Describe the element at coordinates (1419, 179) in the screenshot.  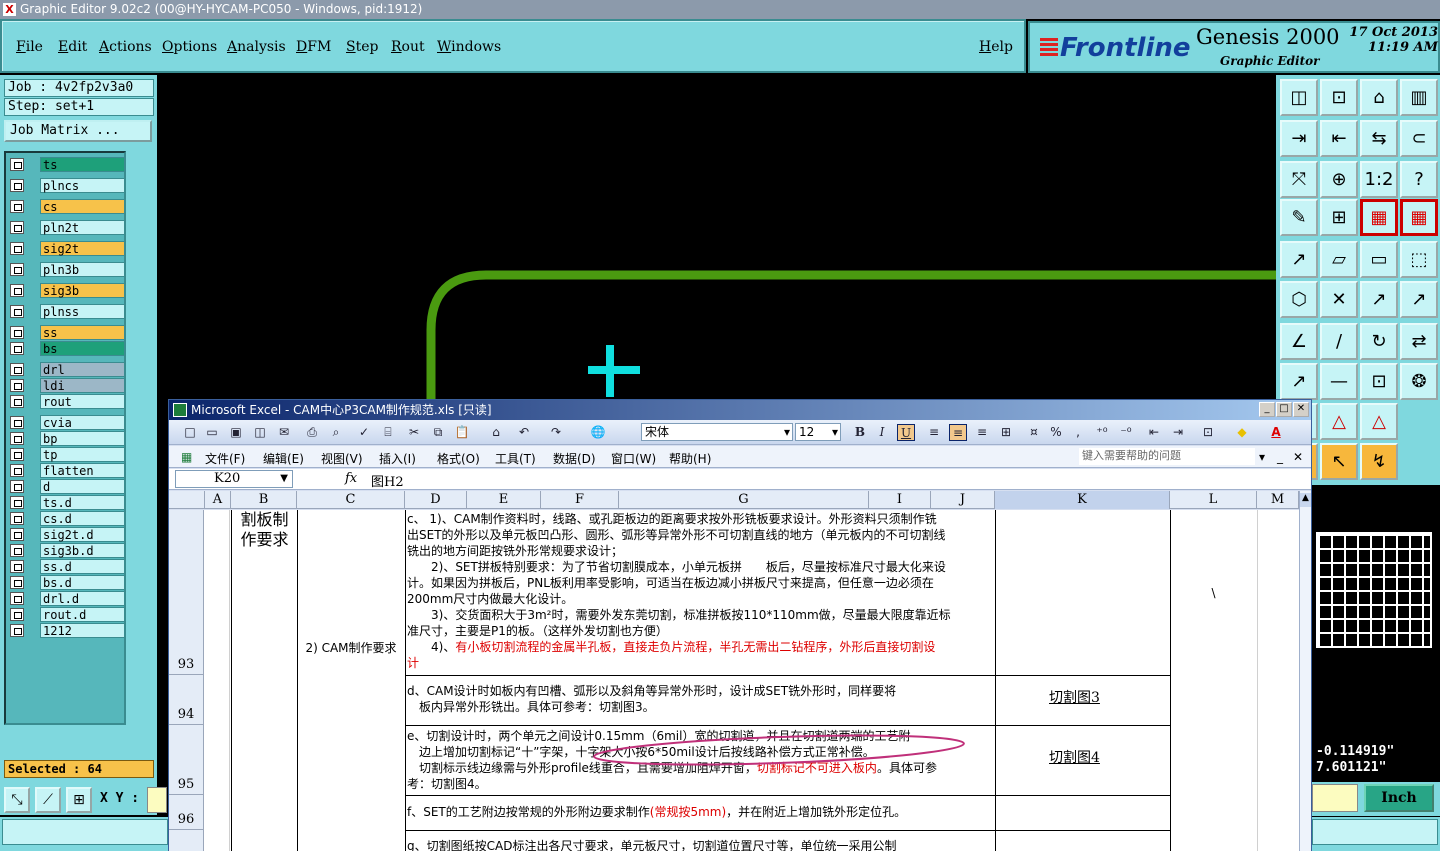
I see `help-icon: ?` at that location.